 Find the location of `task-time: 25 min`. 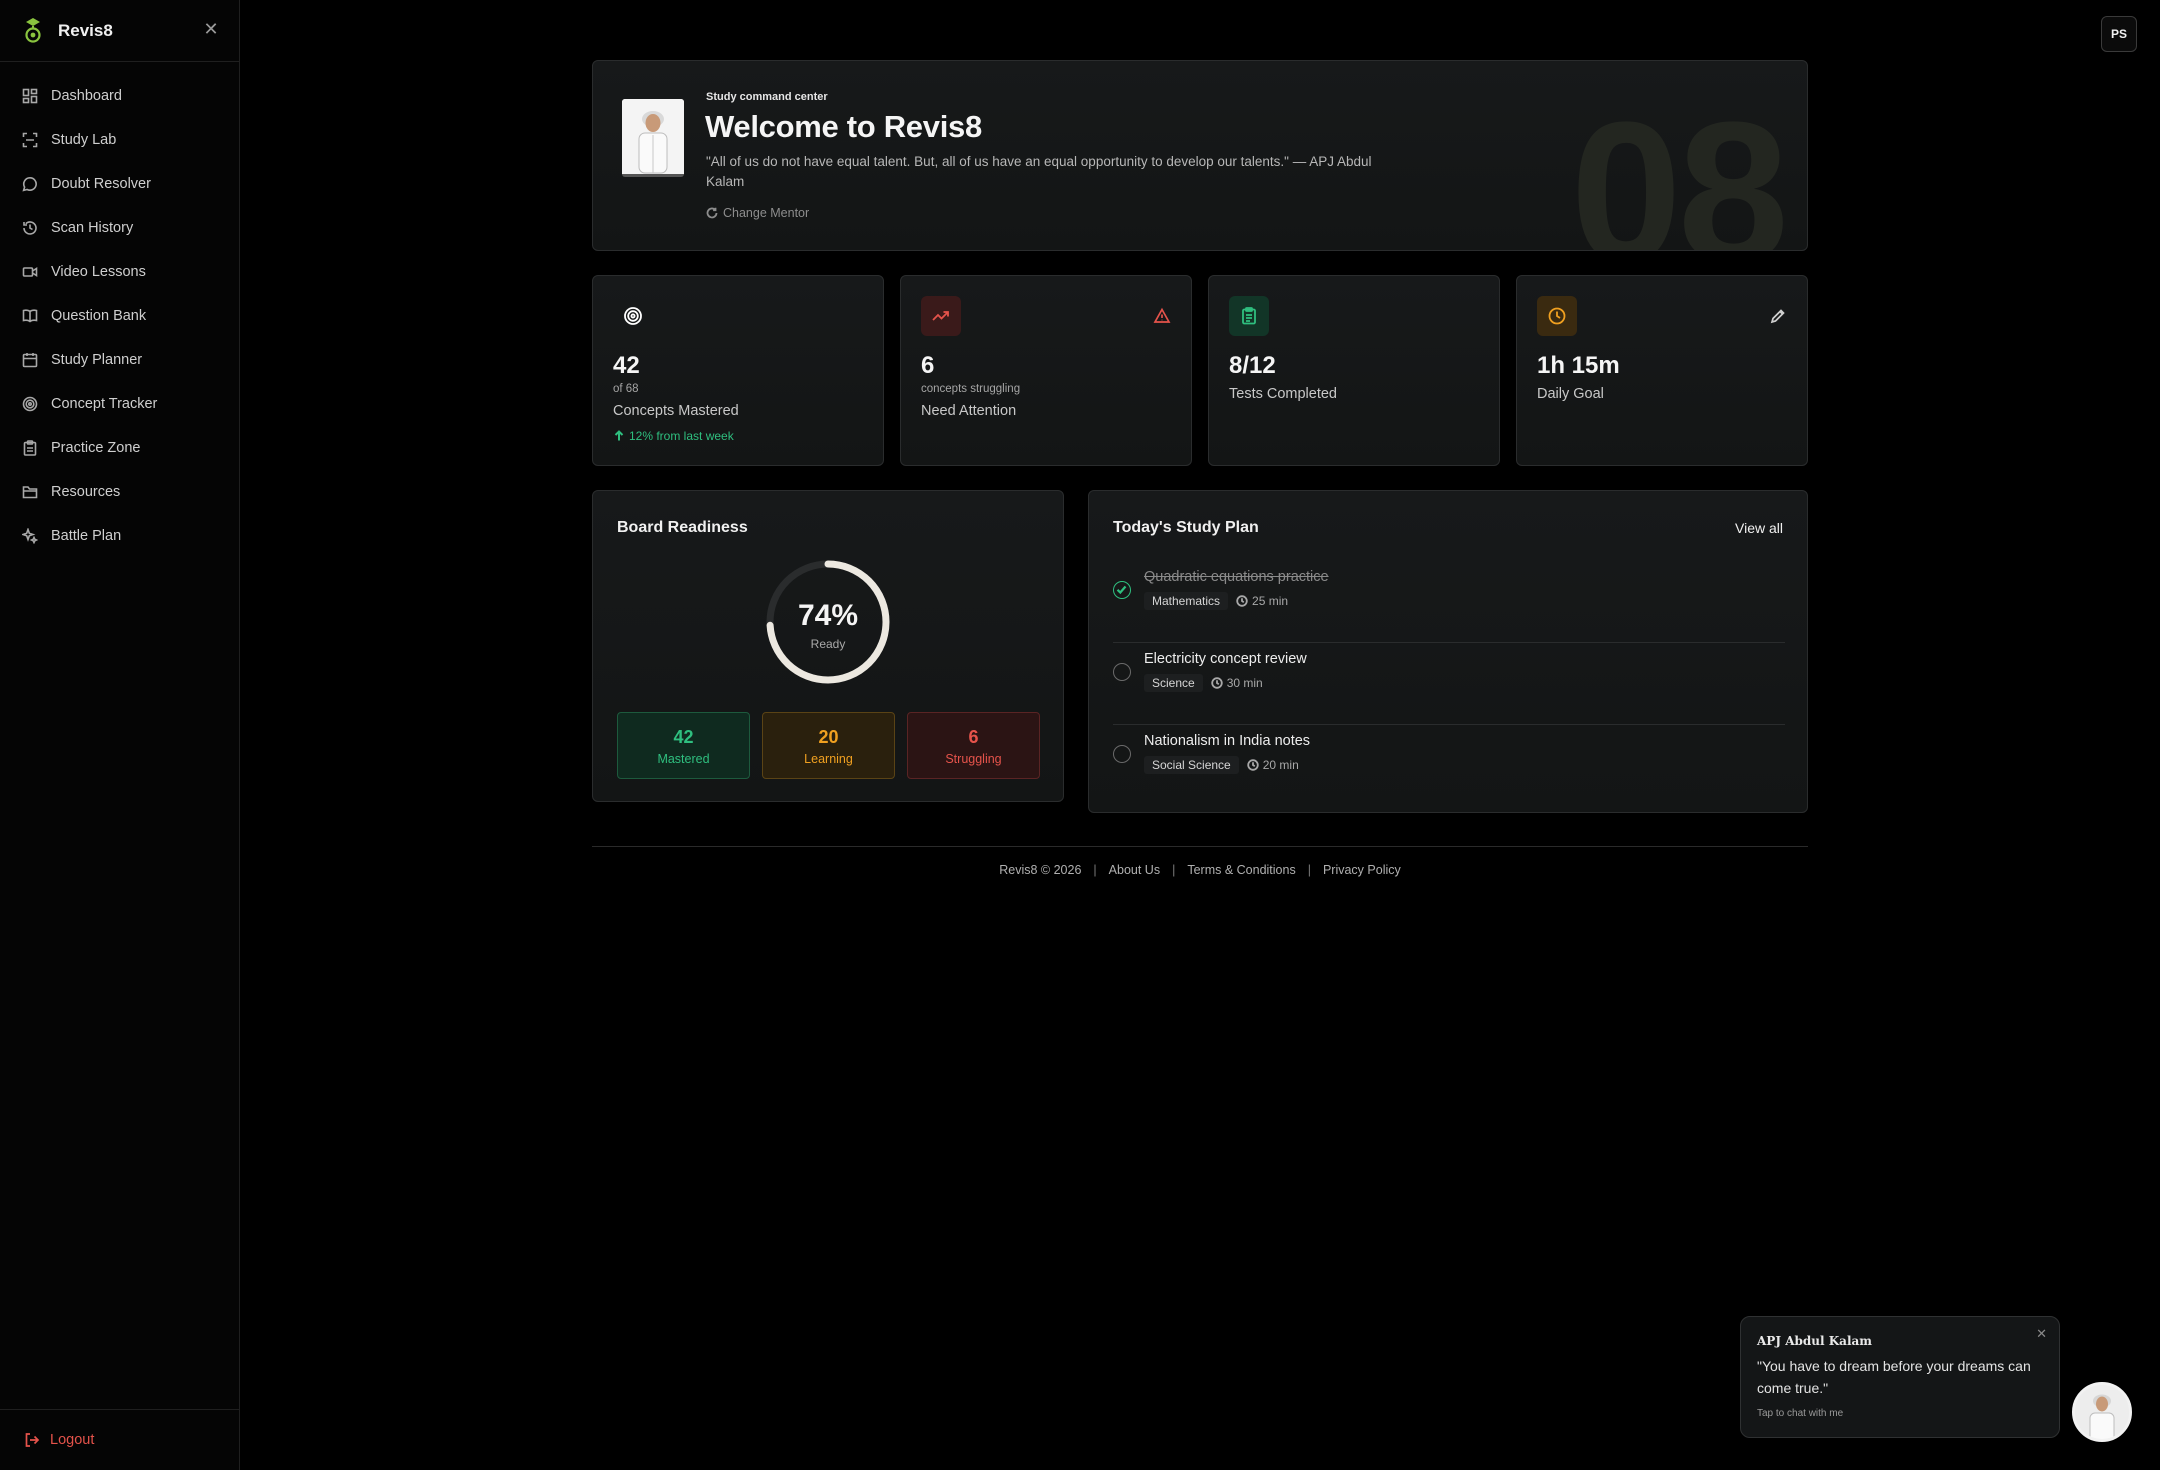

task-time: 25 min is located at coordinates (1262, 601).